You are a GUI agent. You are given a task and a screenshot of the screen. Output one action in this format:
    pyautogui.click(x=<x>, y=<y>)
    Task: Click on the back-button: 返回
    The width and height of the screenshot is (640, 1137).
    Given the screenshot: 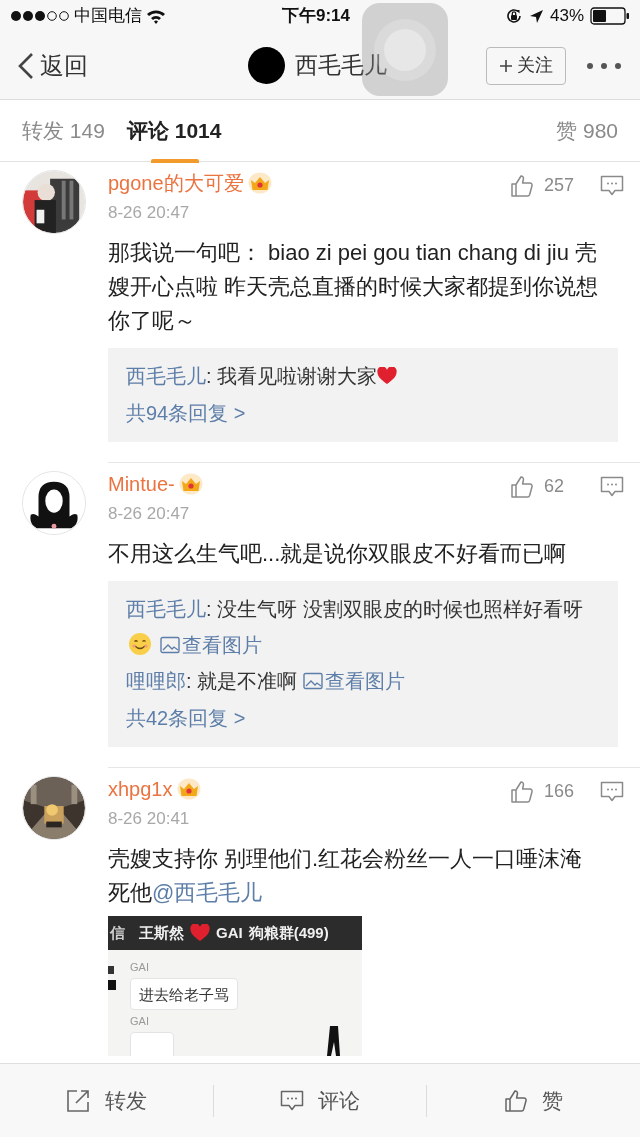 What is the action you would take?
    pyautogui.click(x=53, y=65)
    